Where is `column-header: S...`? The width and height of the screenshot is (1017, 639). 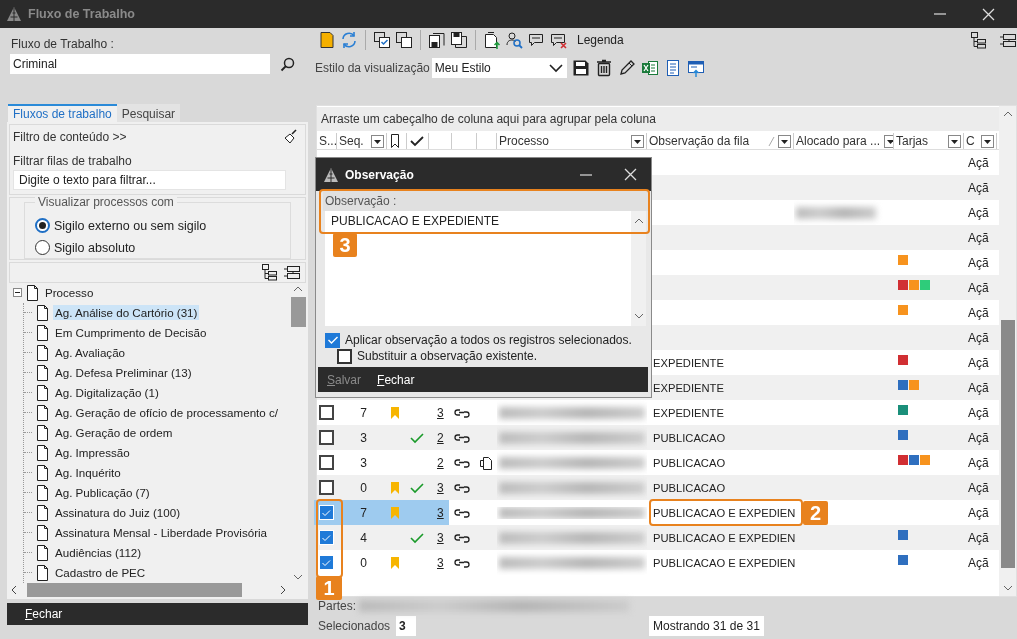
column-header: S... is located at coordinates (327, 141).